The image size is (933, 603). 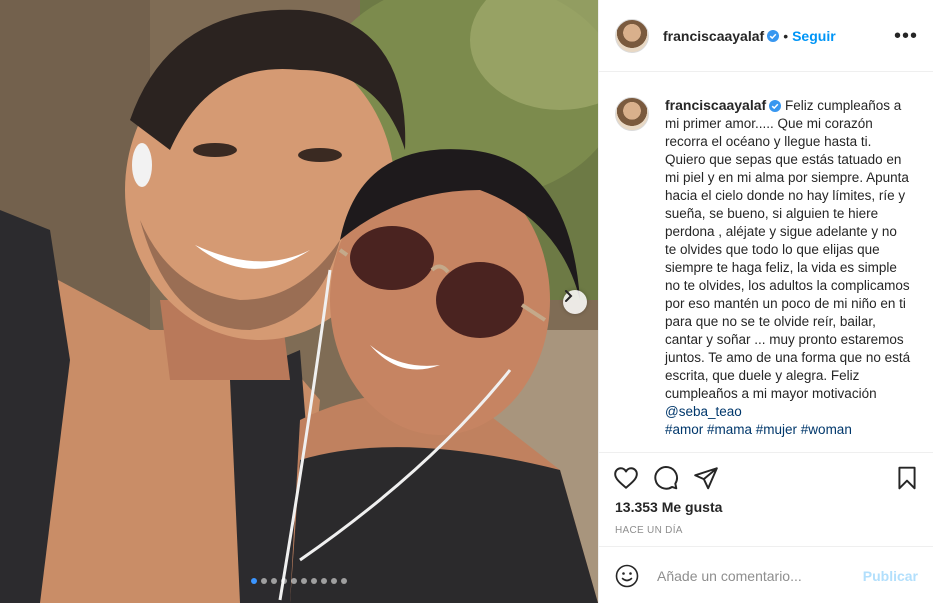 I want to click on bookmark-icon, so click(x=907, y=478).